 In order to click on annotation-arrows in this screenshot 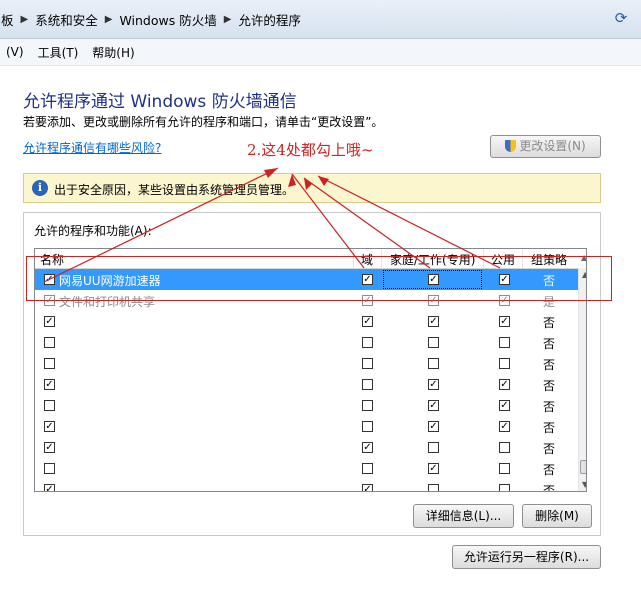, I will do `click(272, 225)`.